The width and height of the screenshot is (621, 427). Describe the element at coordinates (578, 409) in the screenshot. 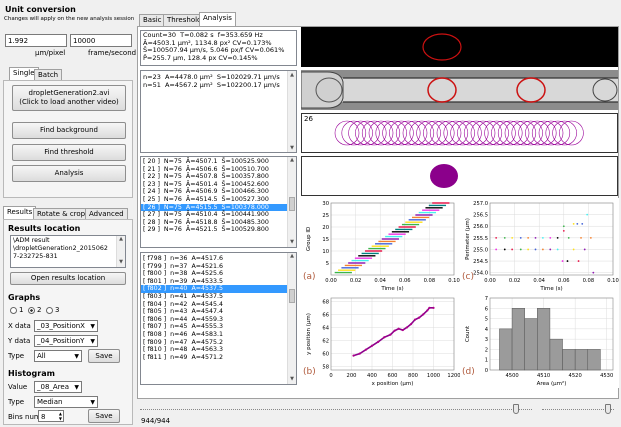

I see `speed-slider` at that location.